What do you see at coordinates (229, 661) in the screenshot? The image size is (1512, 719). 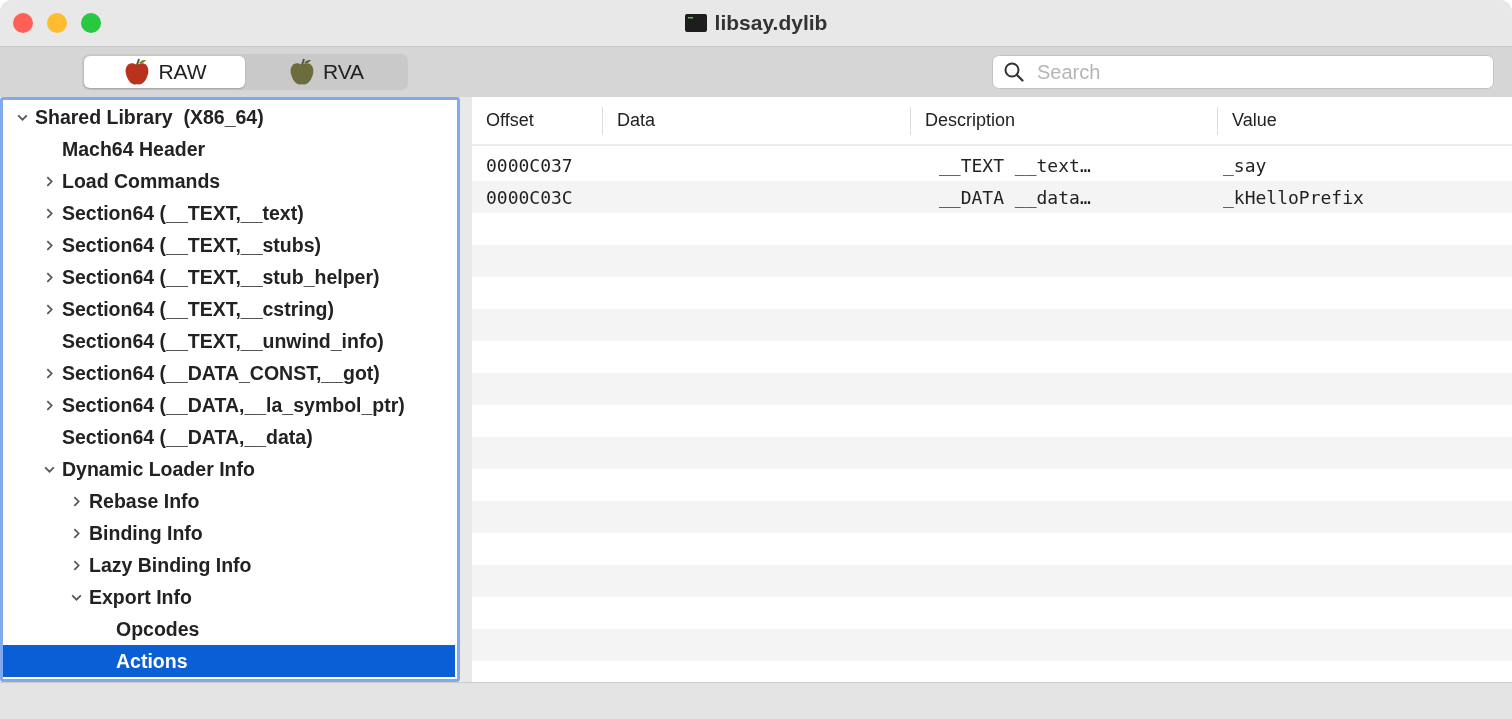 I see `tree-item: Actions` at bounding box center [229, 661].